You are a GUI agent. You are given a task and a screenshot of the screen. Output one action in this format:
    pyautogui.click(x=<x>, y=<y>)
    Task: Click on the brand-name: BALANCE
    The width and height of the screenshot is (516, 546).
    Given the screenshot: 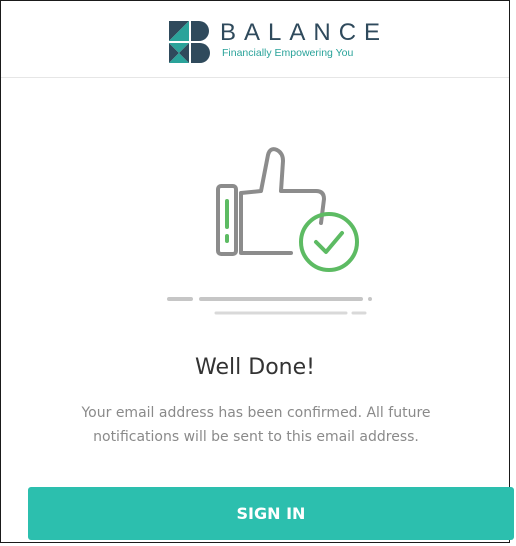 What is the action you would take?
    pyautogui.click(x=304, y=32)
    